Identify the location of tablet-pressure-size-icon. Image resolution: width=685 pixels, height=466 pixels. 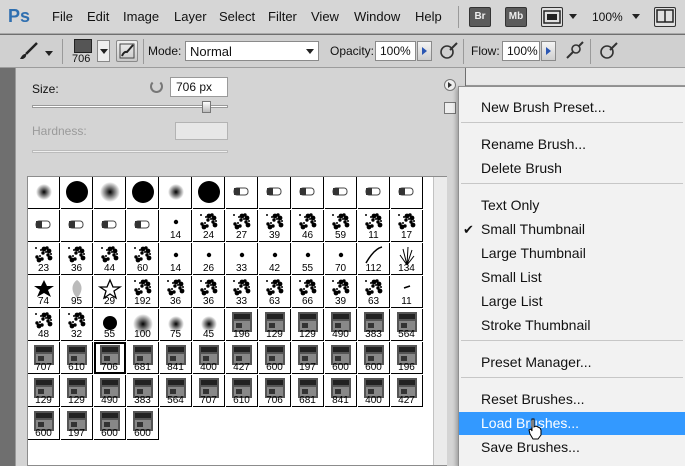
(609, 51).